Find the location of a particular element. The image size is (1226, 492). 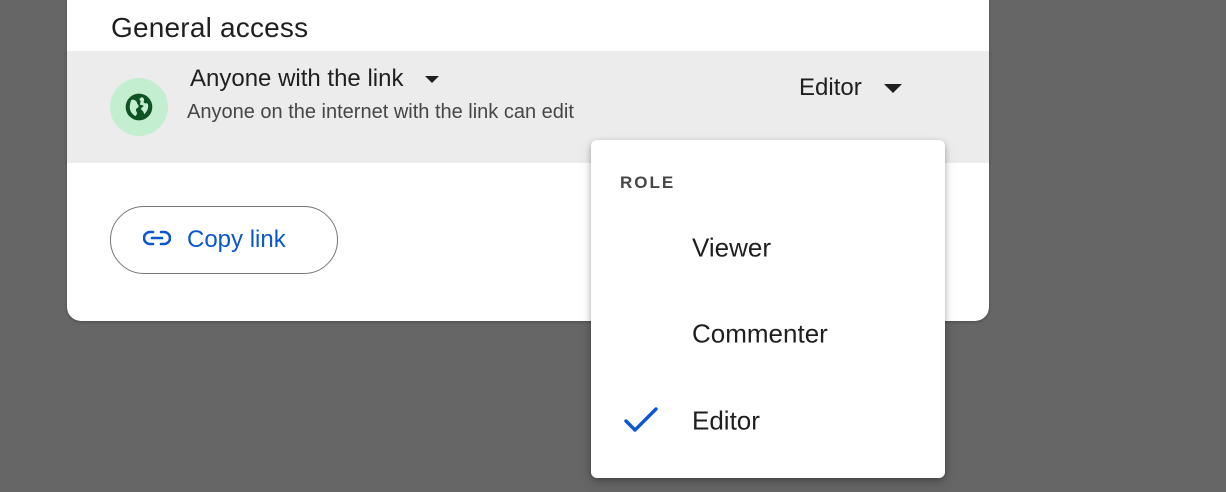

copy-link-label: Copy link is located at coordinates (236, 239).